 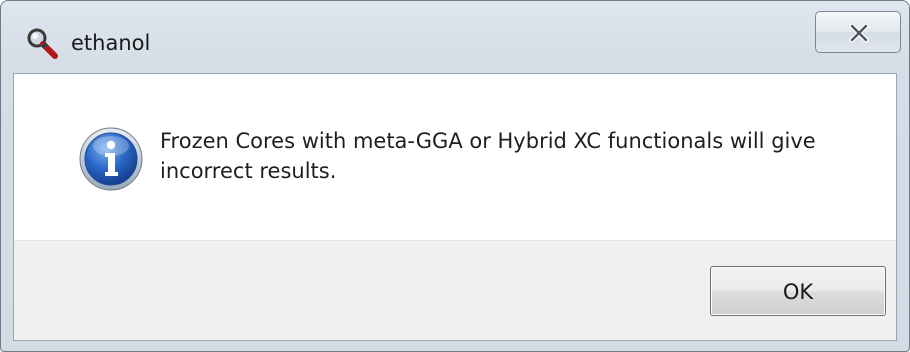 I want to click on close-icon, so click(x=859, y=33).